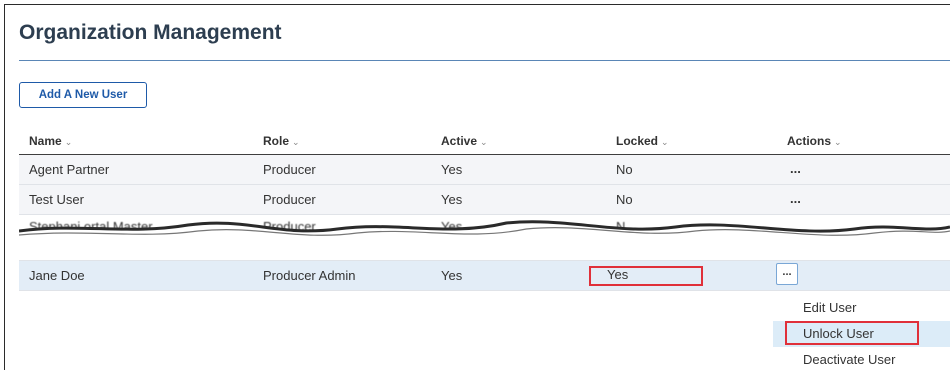  I want to click on column-header-active: Active ⌄, so click(464, 141).